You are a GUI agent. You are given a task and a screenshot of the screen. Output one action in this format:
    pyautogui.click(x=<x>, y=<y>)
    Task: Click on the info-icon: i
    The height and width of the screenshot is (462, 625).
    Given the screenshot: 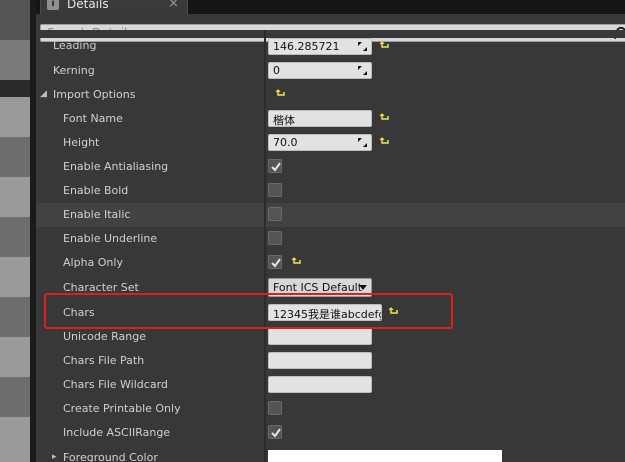 What is the action you would take?
    pyautogui.click(x=53, y=5)
    